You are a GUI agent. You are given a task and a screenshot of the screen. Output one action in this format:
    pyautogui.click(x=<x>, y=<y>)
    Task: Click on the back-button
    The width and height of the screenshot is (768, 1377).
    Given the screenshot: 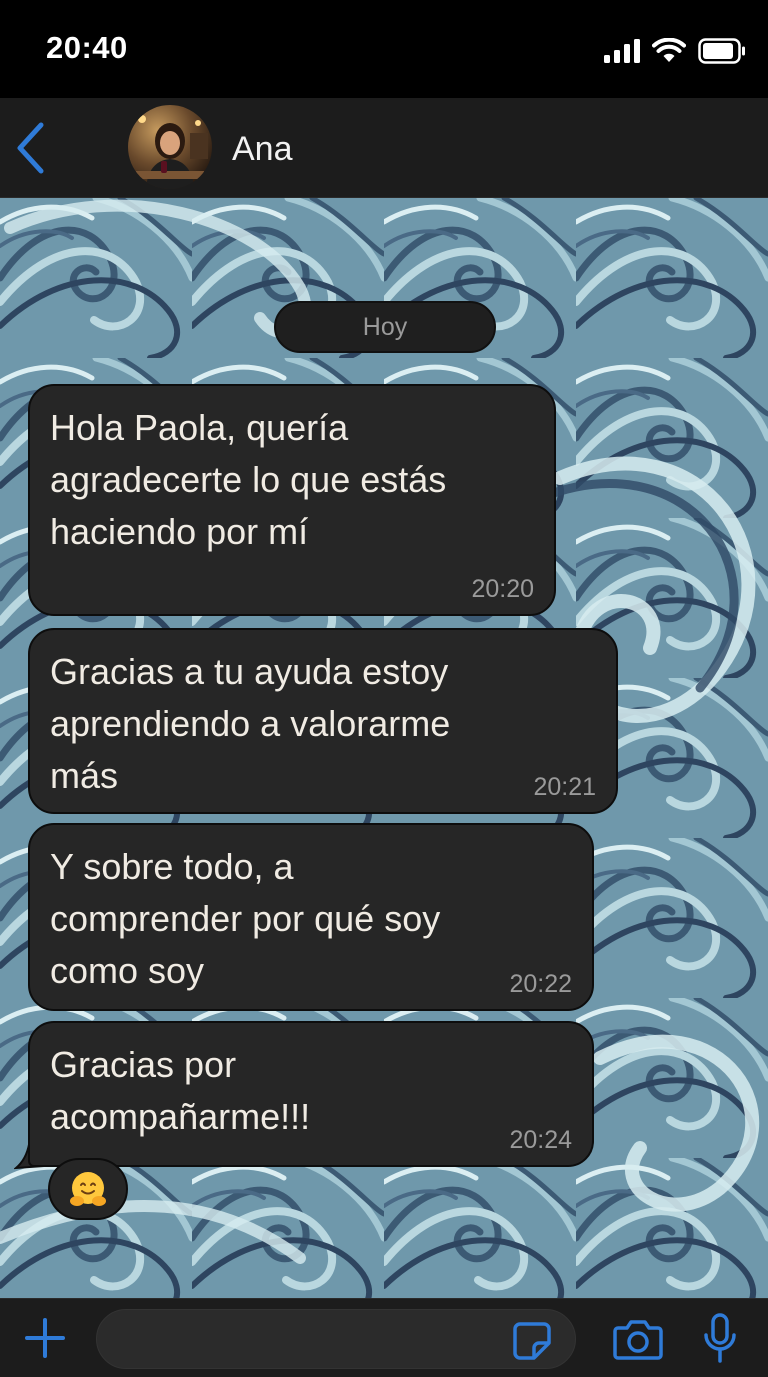 What is the action you would take?
    pyautogui.click(x=30, y=148)
    